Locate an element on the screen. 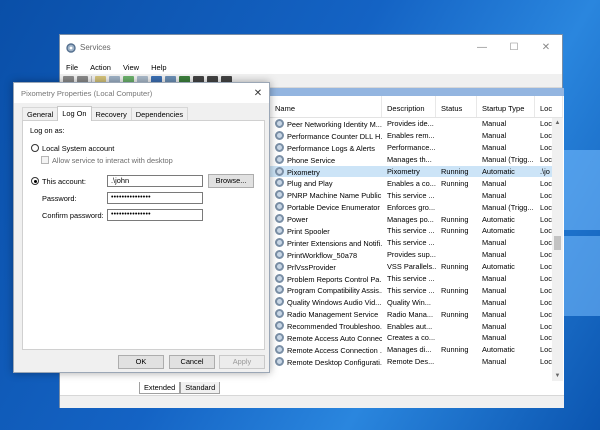 This screenshot has width=600, height=430. col-log-on-as: Loc is located at coordinates (549, 106).